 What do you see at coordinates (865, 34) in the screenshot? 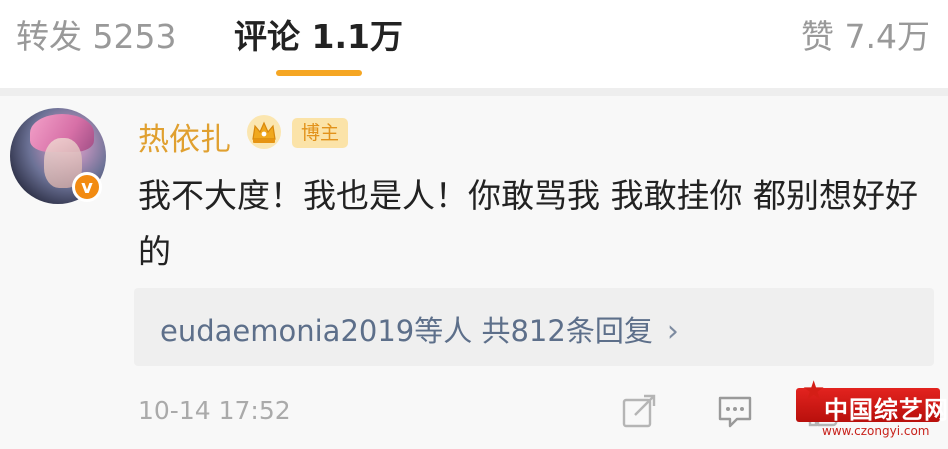
I see `tab-like: 赞 7.4万` at bounding box center [865, 34].